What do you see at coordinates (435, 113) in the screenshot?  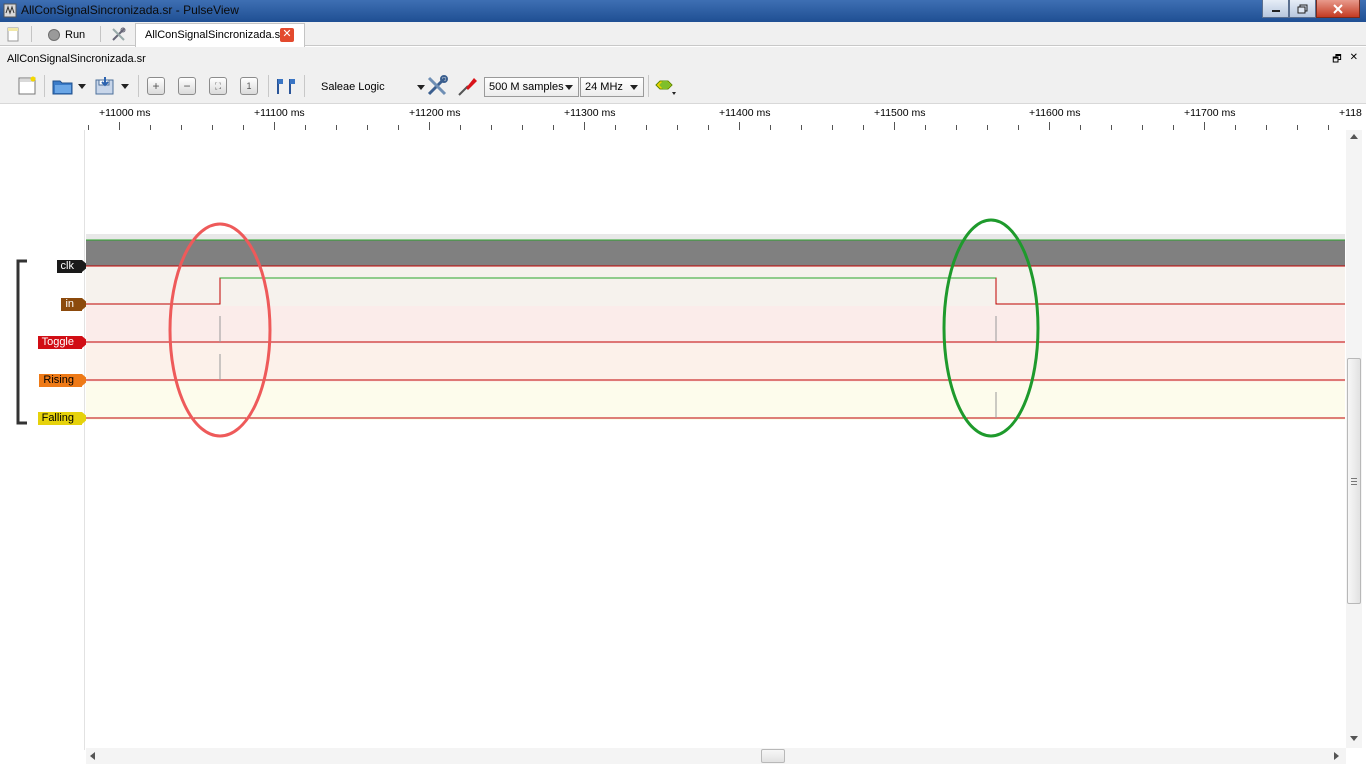 I see `ruler-tick-label: +11200 ms` at bounding box center [435, 113].